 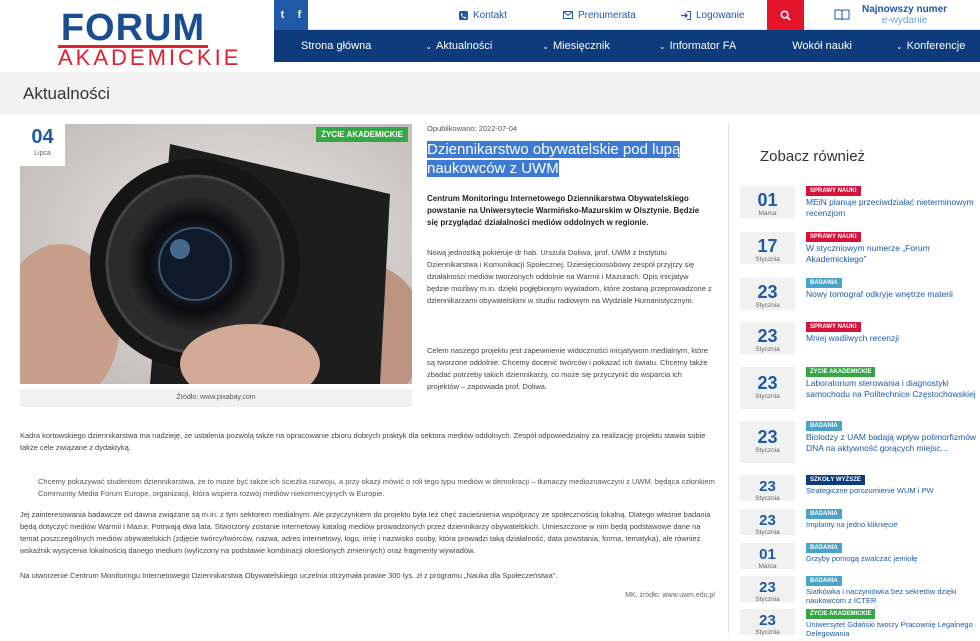 What do you see at coordinates (673, 46) in the screenshot?
I see `nav-item-informator: ⌄ Informator FA` at bounding box center [673, 46].